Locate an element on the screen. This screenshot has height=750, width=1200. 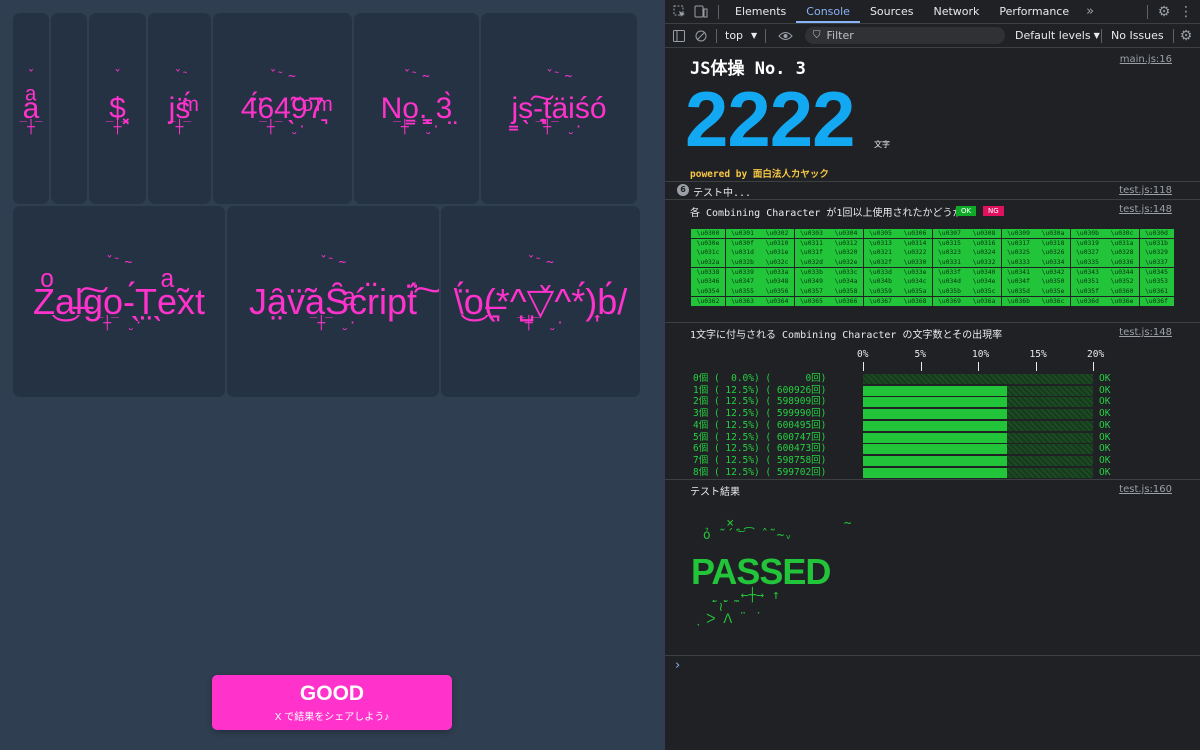
source-link-test-118: test.js:118 is located at coordinates (1145, 190).